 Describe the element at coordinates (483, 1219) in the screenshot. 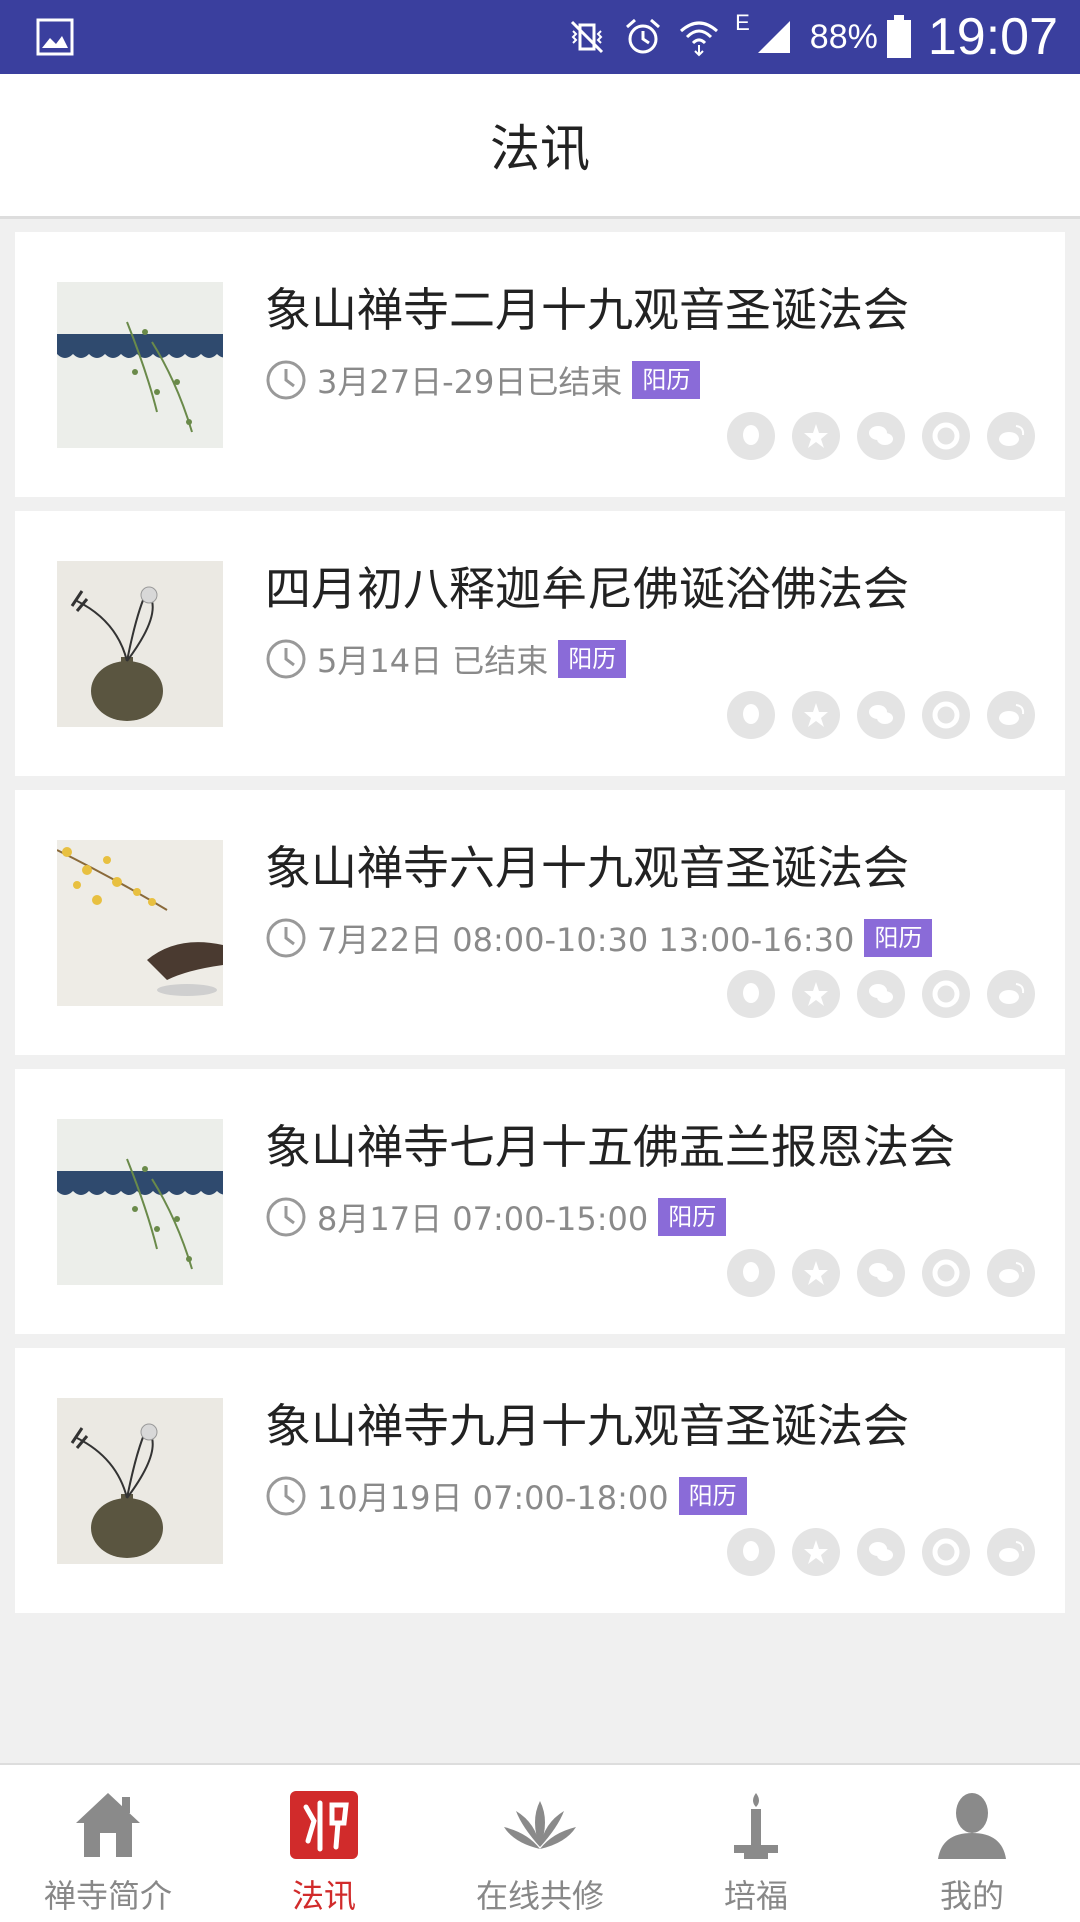

I see `event-time: 8月17日 07:00-15:00` at that location.